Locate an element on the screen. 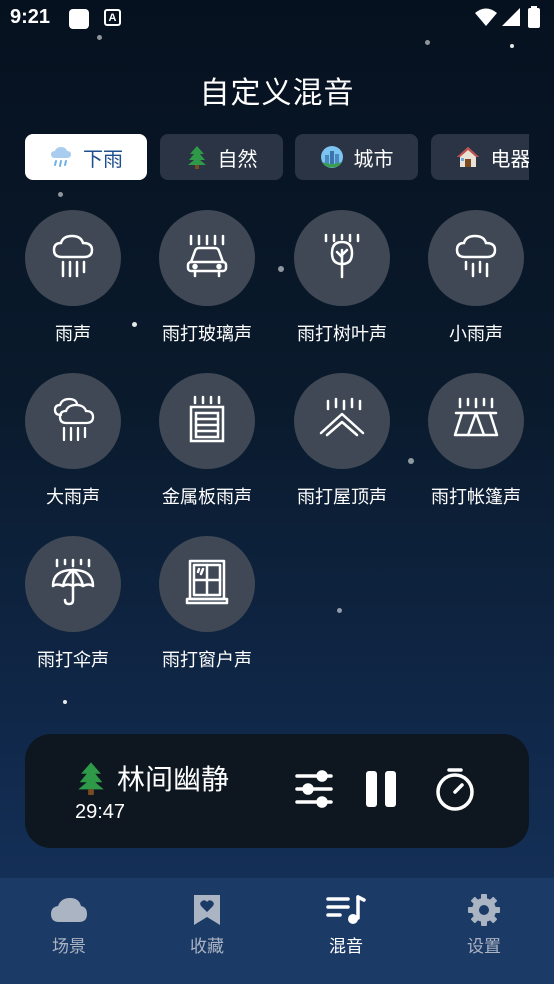 The width and height of the screenshot is (554, 984). sound-label: 雨打伞声 is located at coordinates (73, 660).